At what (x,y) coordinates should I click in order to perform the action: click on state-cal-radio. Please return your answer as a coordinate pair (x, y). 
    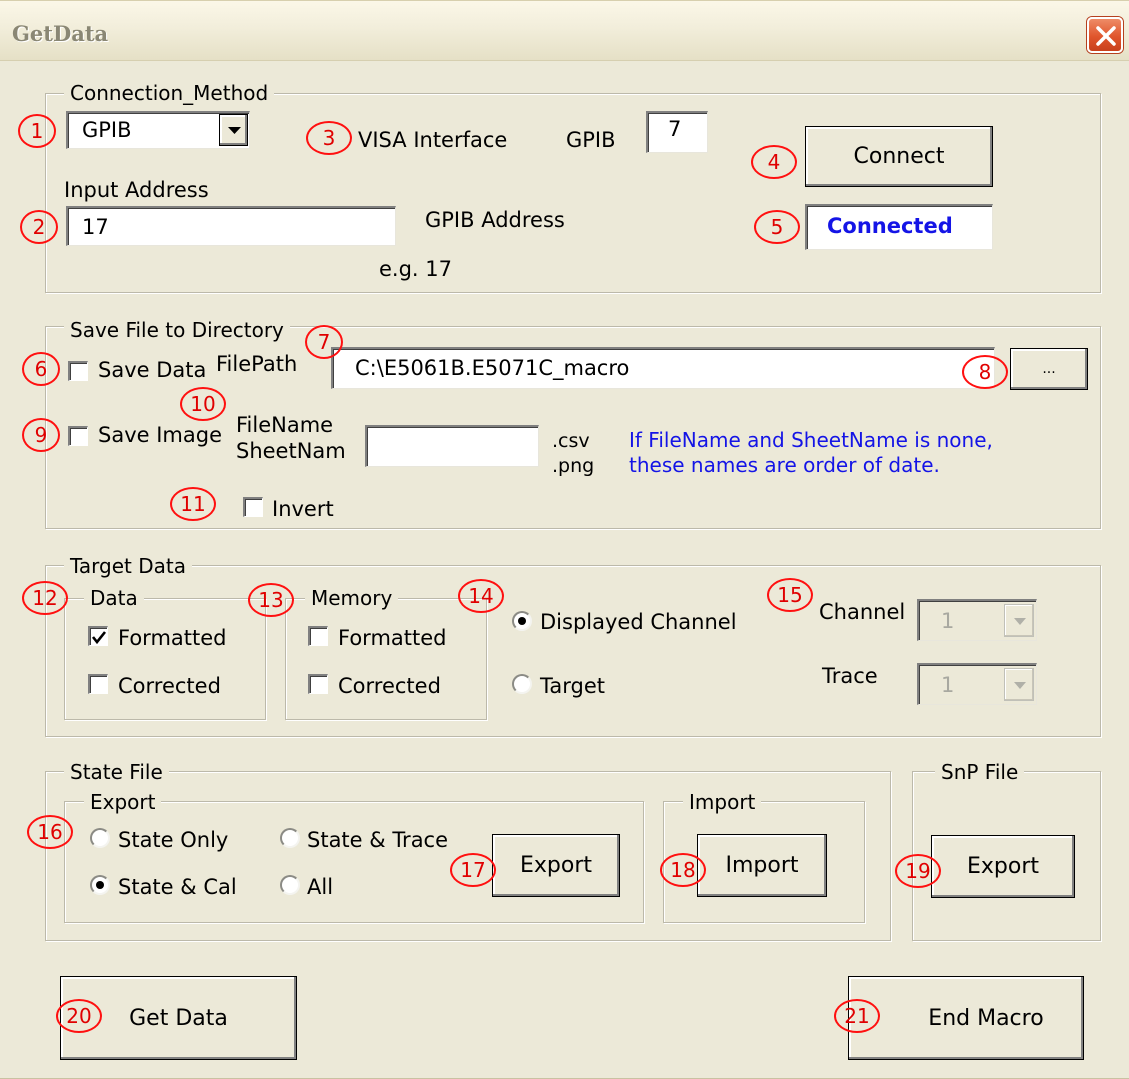
    Looking at the image, I should click on (100, 885).